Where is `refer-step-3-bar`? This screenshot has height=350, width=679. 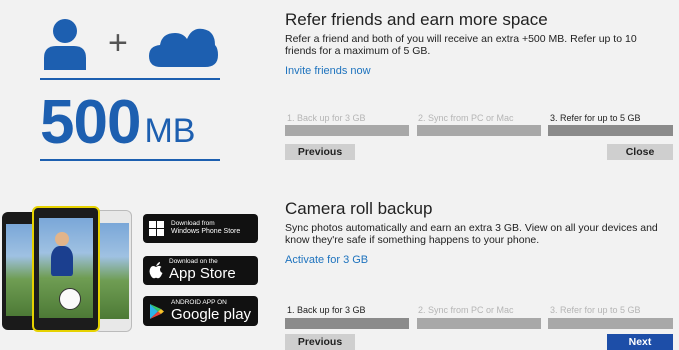 refer-step-3-bar is located at coordinates (610, 130).